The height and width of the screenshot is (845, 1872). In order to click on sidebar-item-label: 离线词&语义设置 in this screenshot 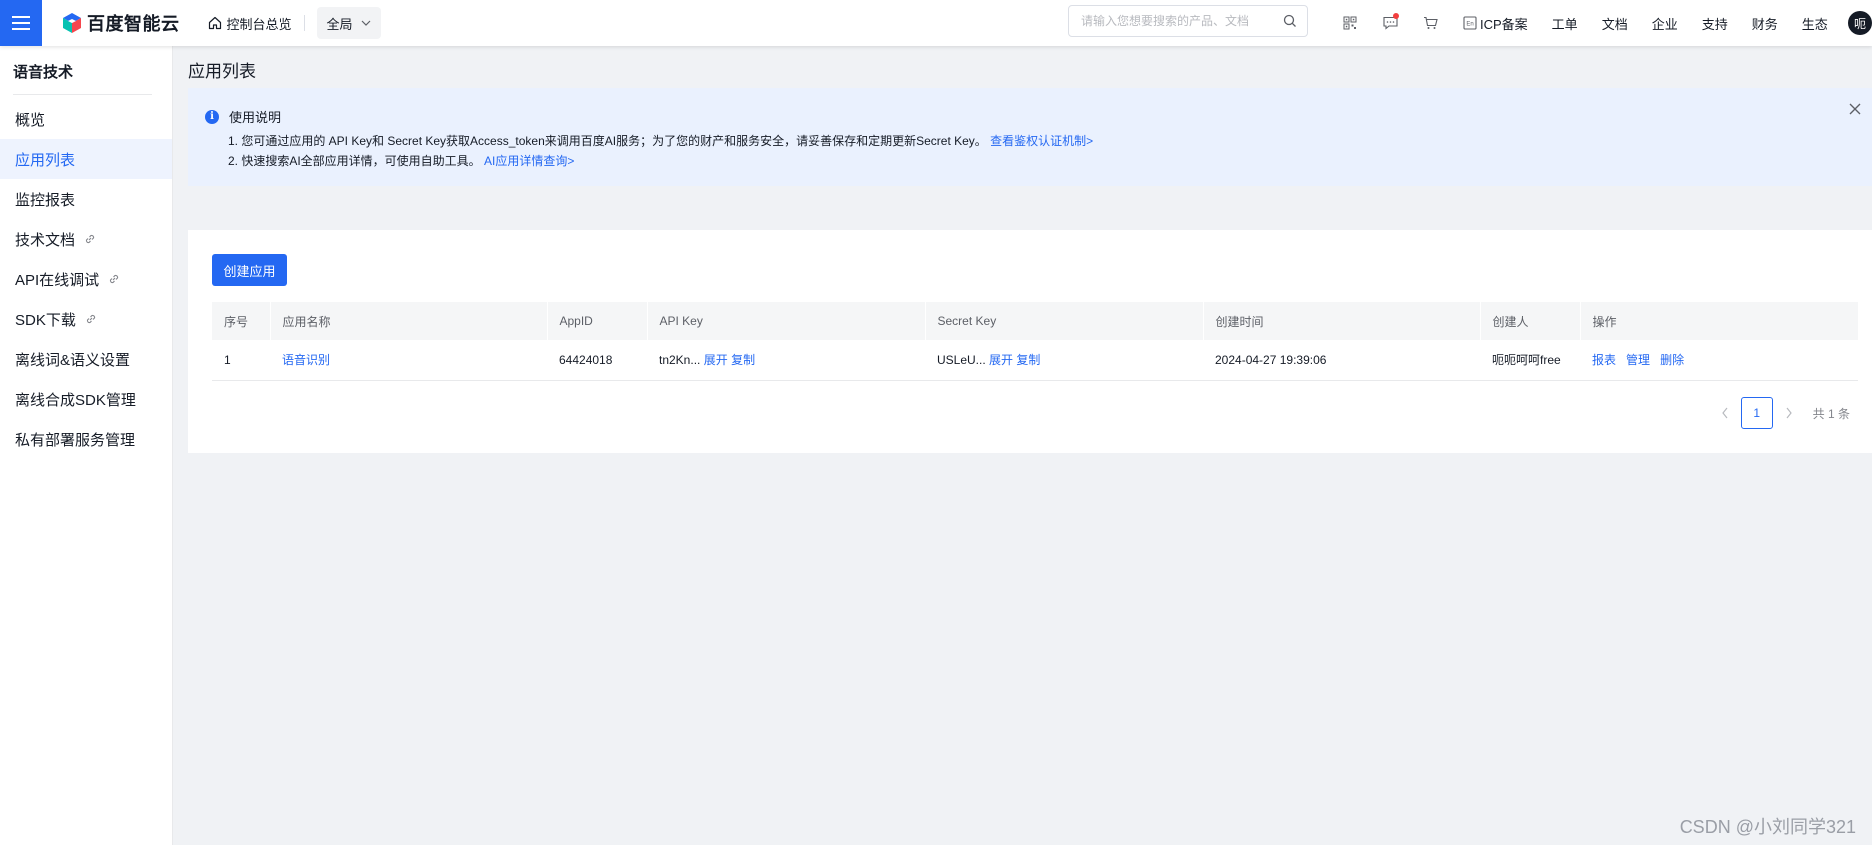, I will do `click(73, 360)`.